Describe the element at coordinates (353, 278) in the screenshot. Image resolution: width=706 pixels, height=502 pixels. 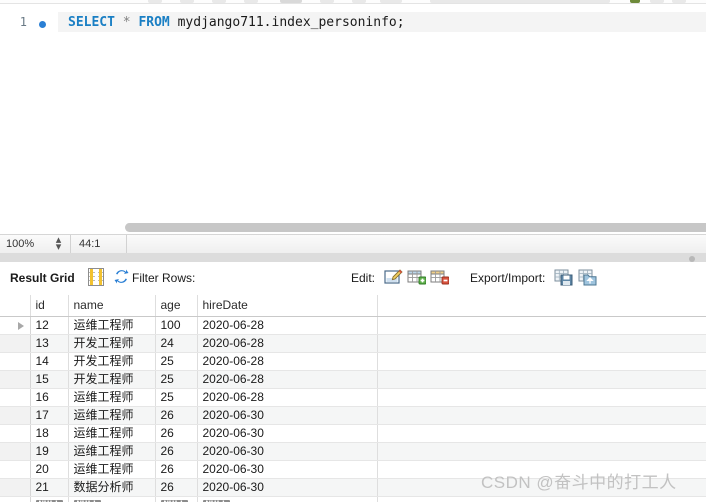
I see `result-grid-toolbar: Result Grid Filter Rows: Search Edit:` at that location.